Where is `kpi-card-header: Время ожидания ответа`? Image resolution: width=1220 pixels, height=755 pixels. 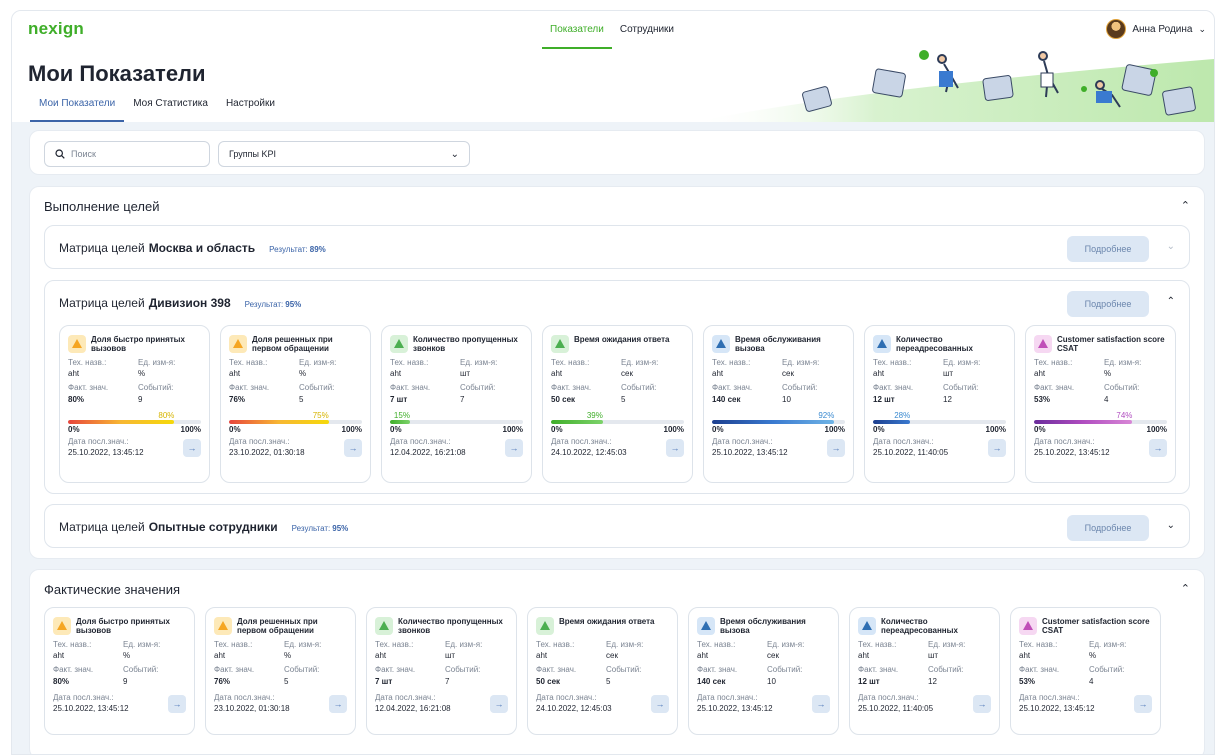
kpi-card-header: Время ожидания ответа is located at coordinates (617, 342).